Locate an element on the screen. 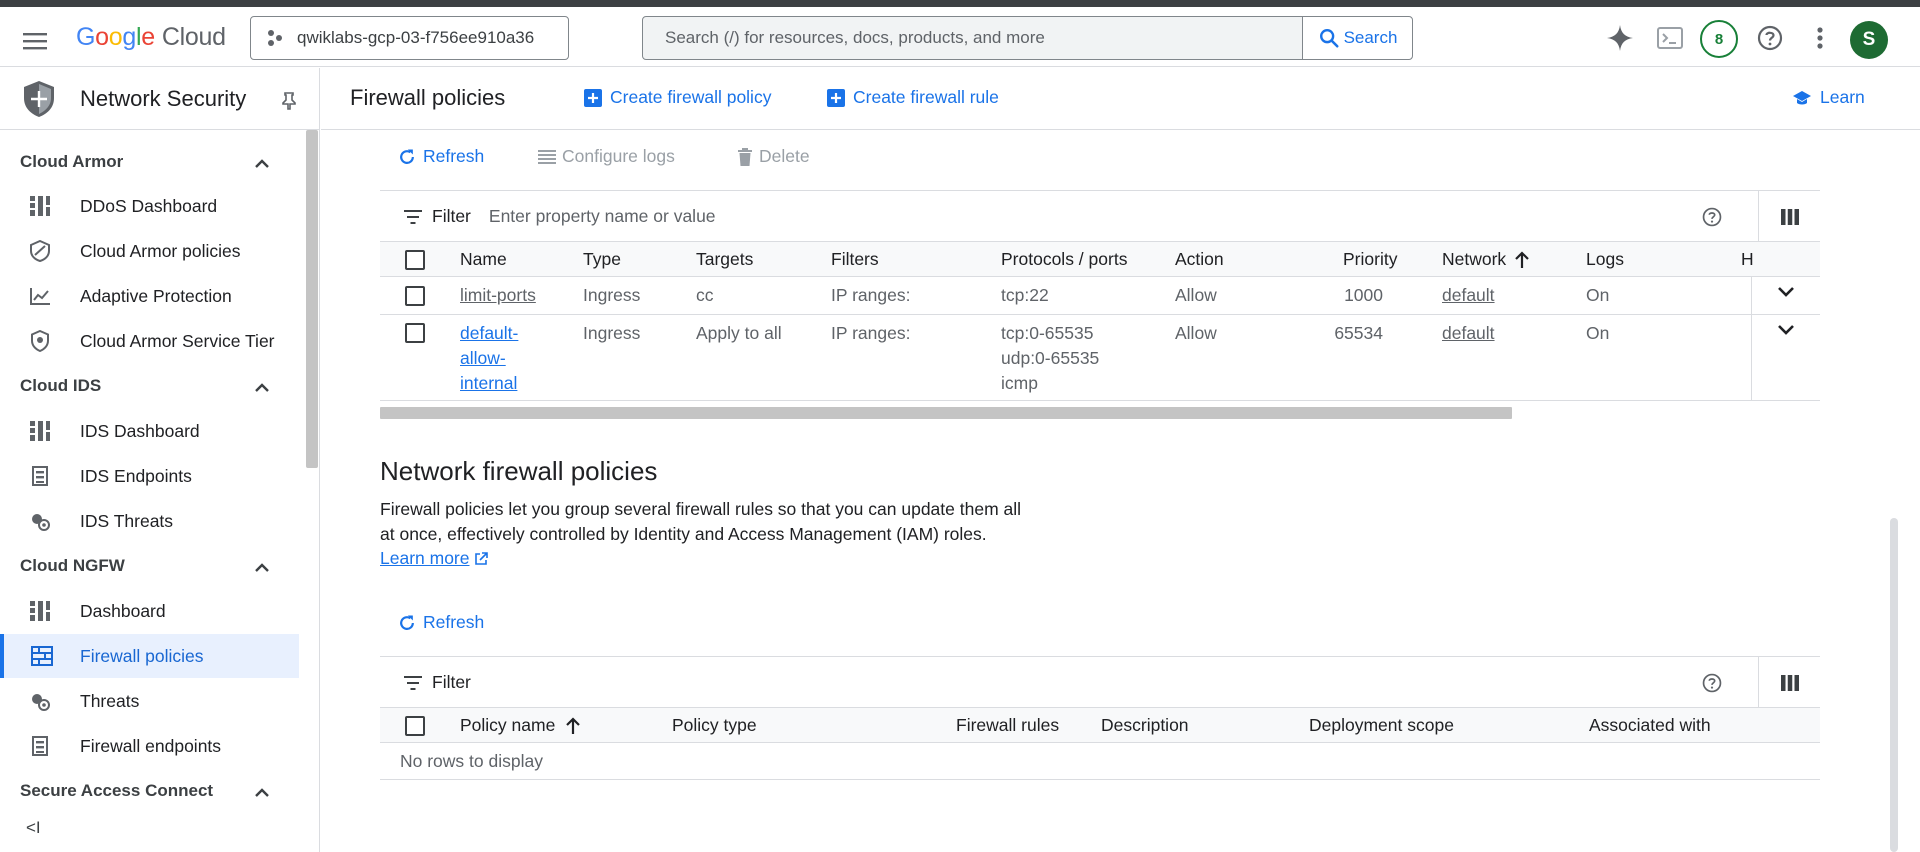  col-policy-type: Policy type is located at coordinates (714, 725).